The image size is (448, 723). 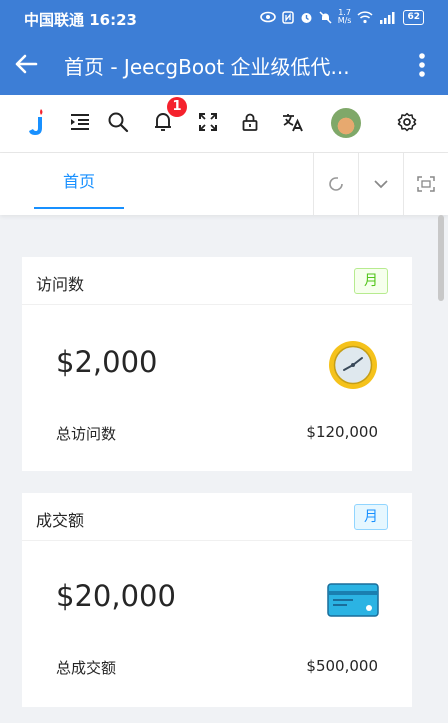 I want to click on eye-icon, so click(x=267, y=17).